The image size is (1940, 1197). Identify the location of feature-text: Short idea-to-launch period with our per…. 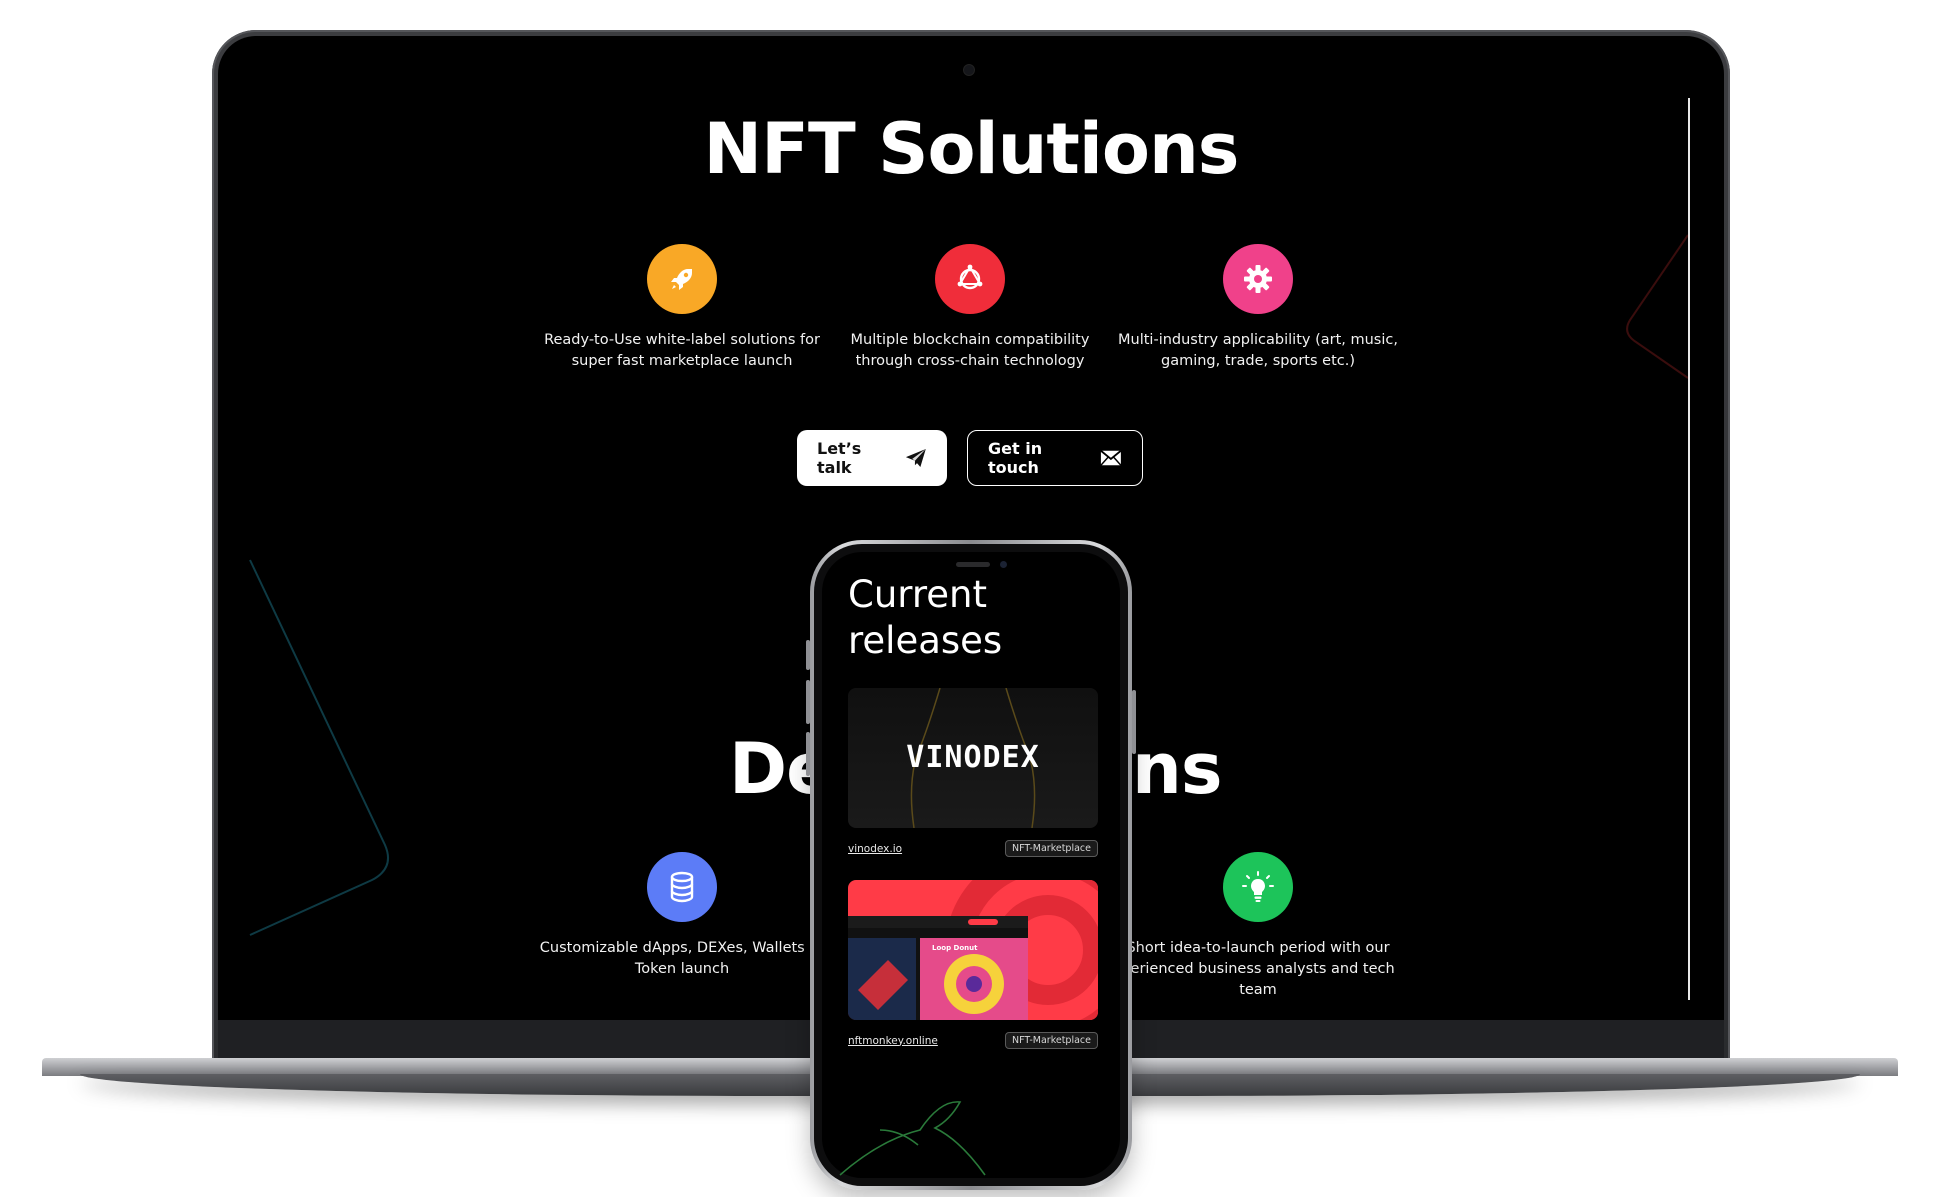
(1258, 969).